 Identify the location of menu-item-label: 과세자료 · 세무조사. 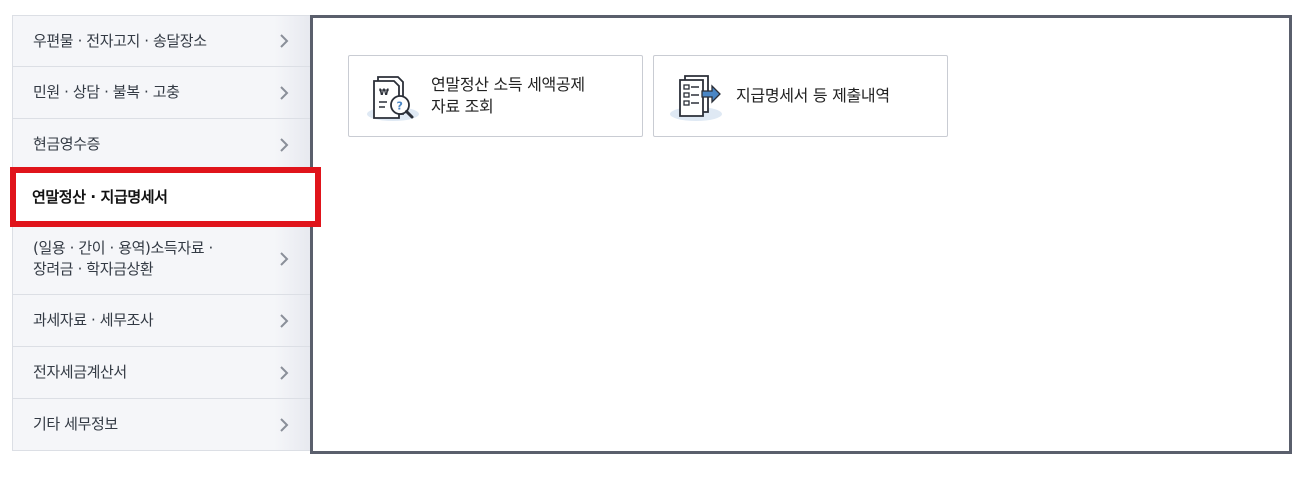
(93, 320).